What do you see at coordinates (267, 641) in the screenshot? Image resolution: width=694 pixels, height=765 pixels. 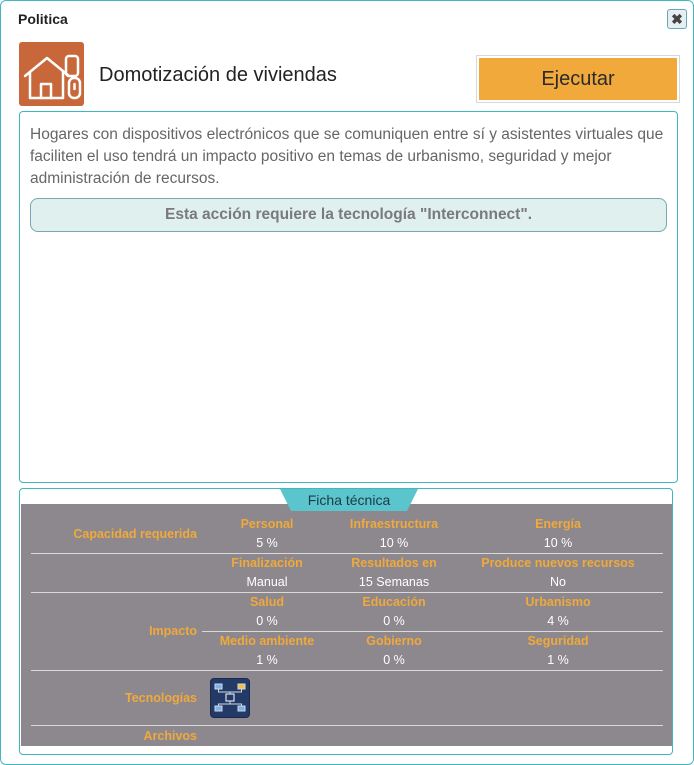 I see `medio-ambiente-label: Medio ambiente` at bounding box center [267, 641].